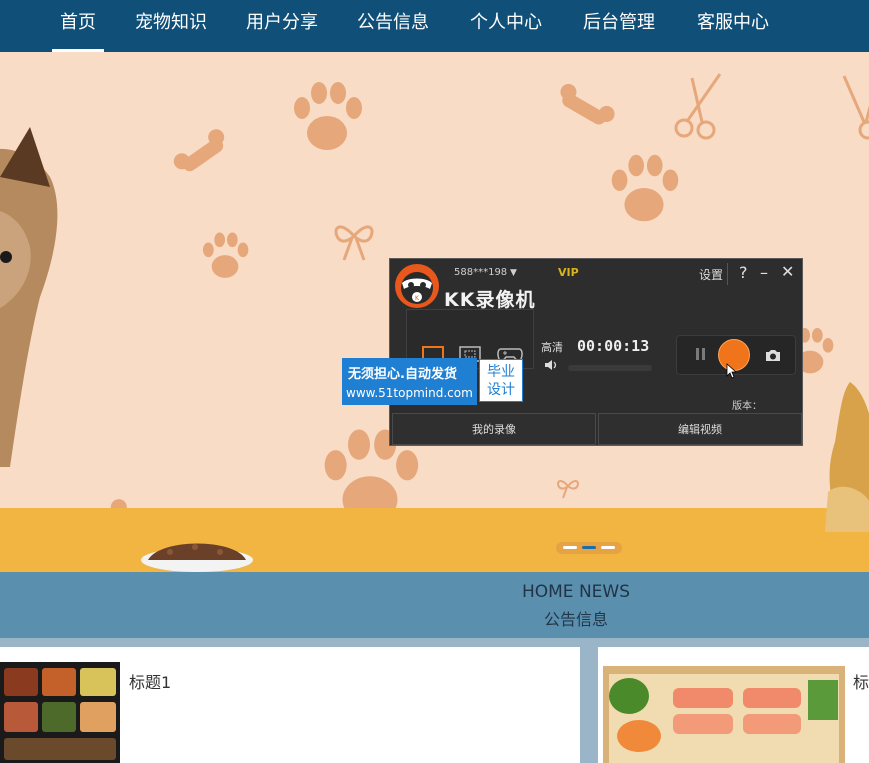  Describe the element at coordinates (282, 26) in the screenshot. I see `nav-item-user-share: 用户分享` at that location.